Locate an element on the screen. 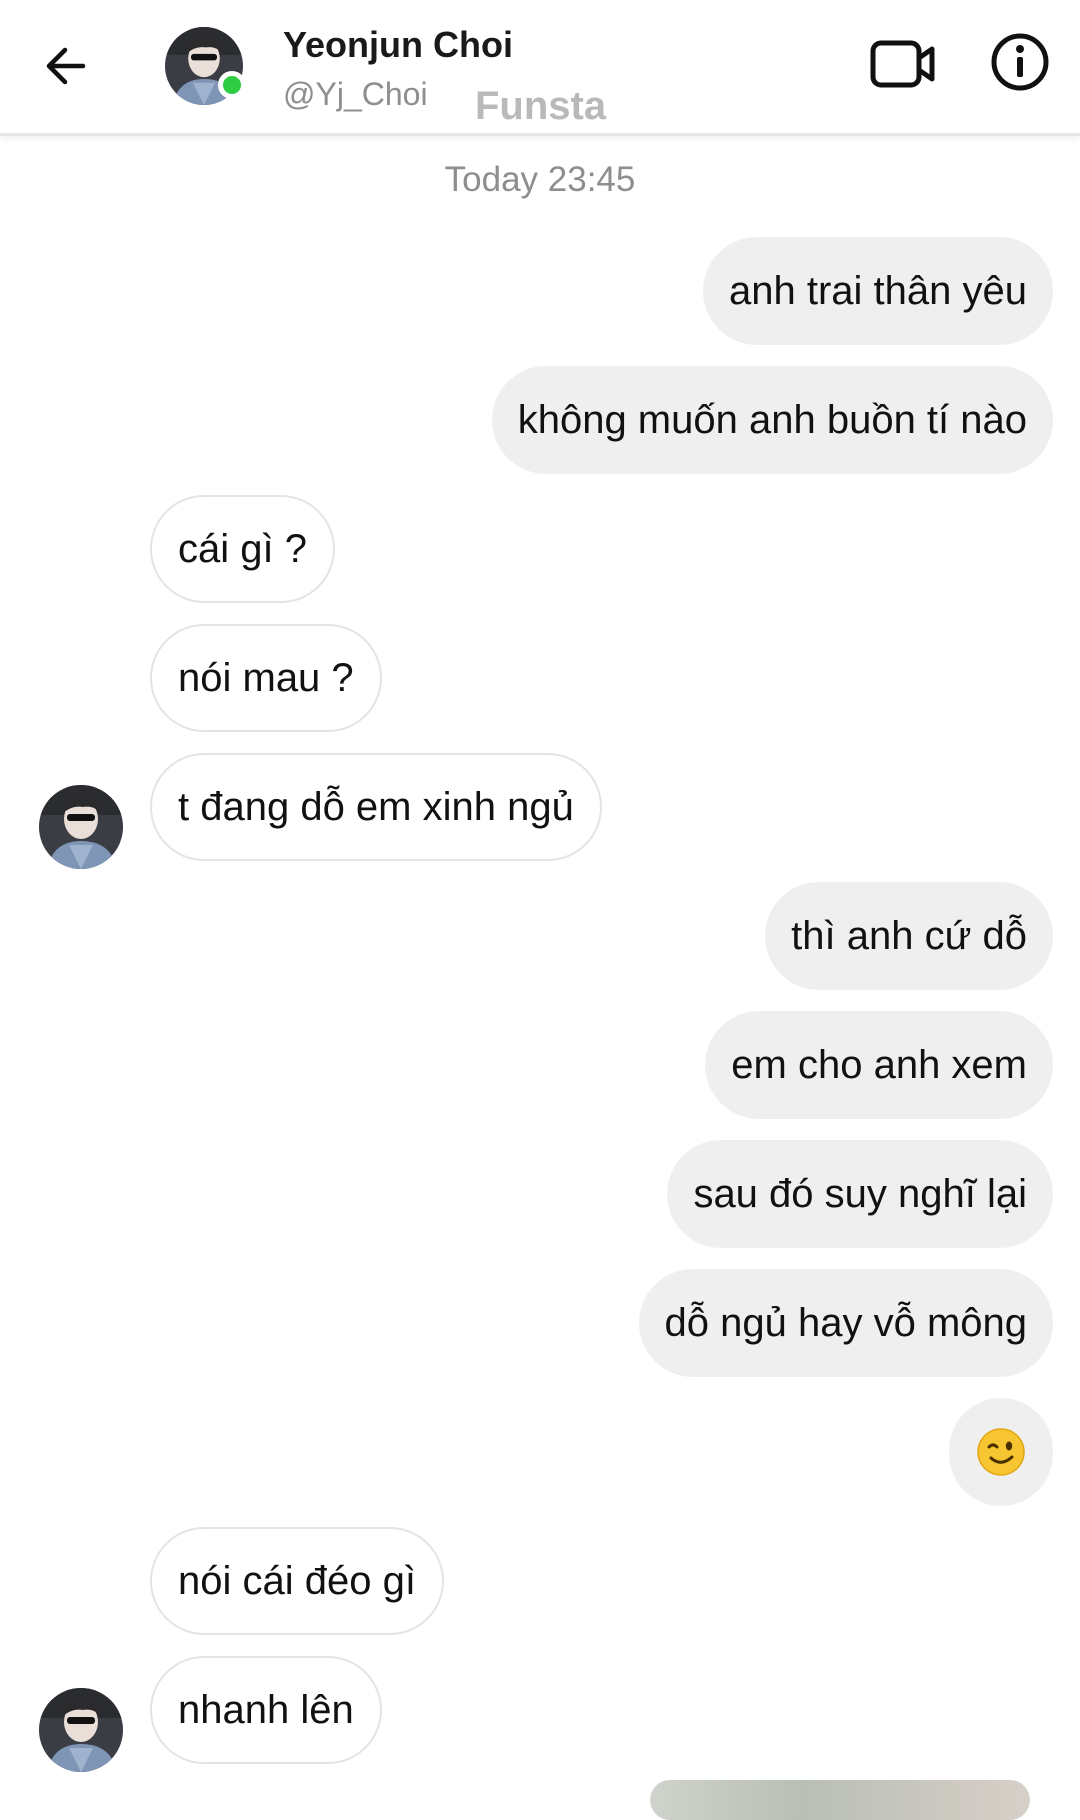  outgoing-message: thì anh cứ dỗ is located at coordinates (909, 936).